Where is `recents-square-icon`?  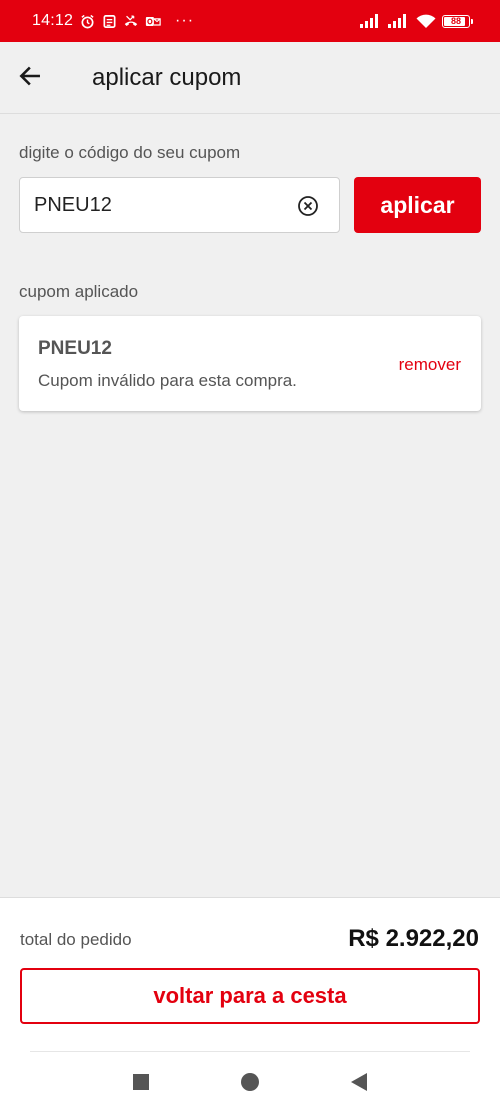
recents-square-icon is located at coordinates (141, 1082).